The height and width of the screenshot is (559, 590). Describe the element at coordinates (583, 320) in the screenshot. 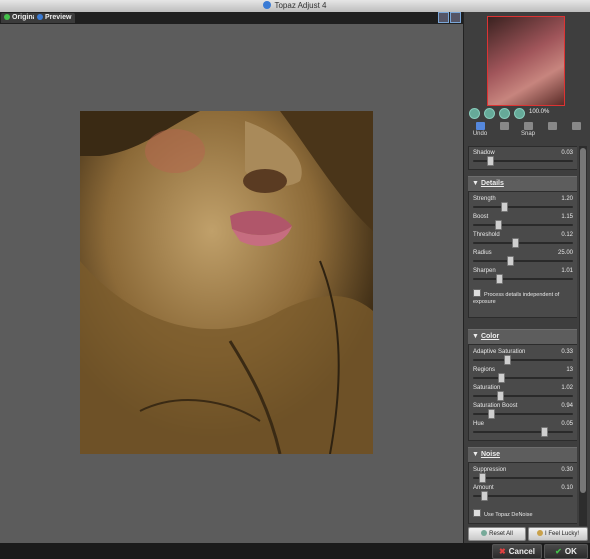

I see `scrollbar-thumb` at that location.